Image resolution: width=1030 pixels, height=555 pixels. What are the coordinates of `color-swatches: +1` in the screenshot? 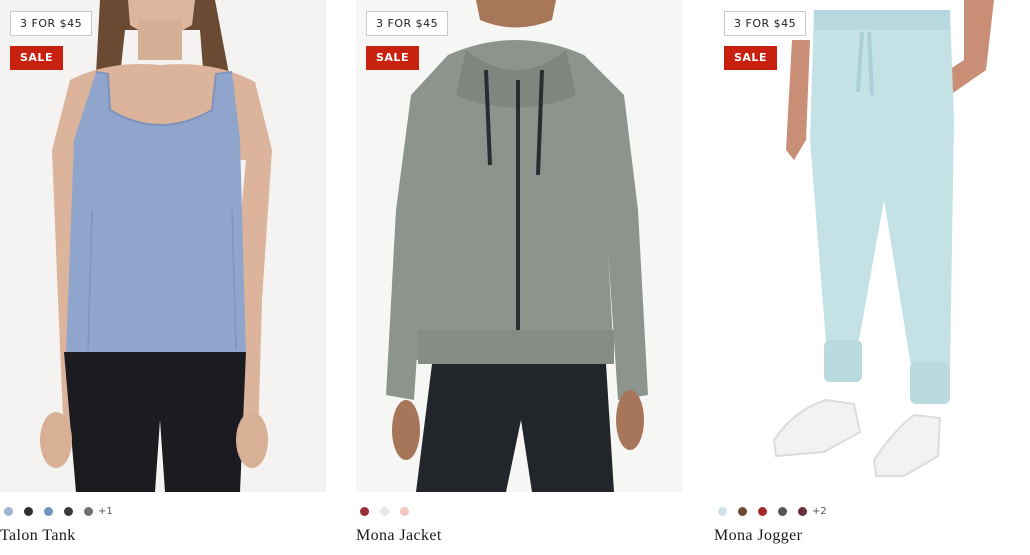 It's located at (56, 511).